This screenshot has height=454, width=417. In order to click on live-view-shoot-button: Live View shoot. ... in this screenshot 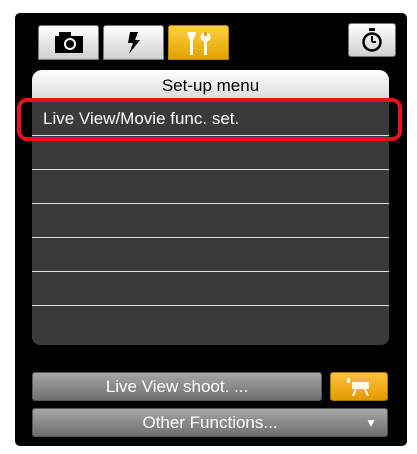, I will do `click(177, 386)`.